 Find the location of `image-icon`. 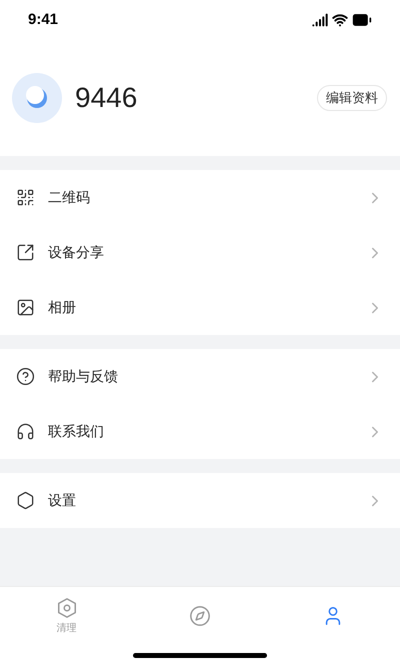

image-icon is located at coordinates (25, 307).